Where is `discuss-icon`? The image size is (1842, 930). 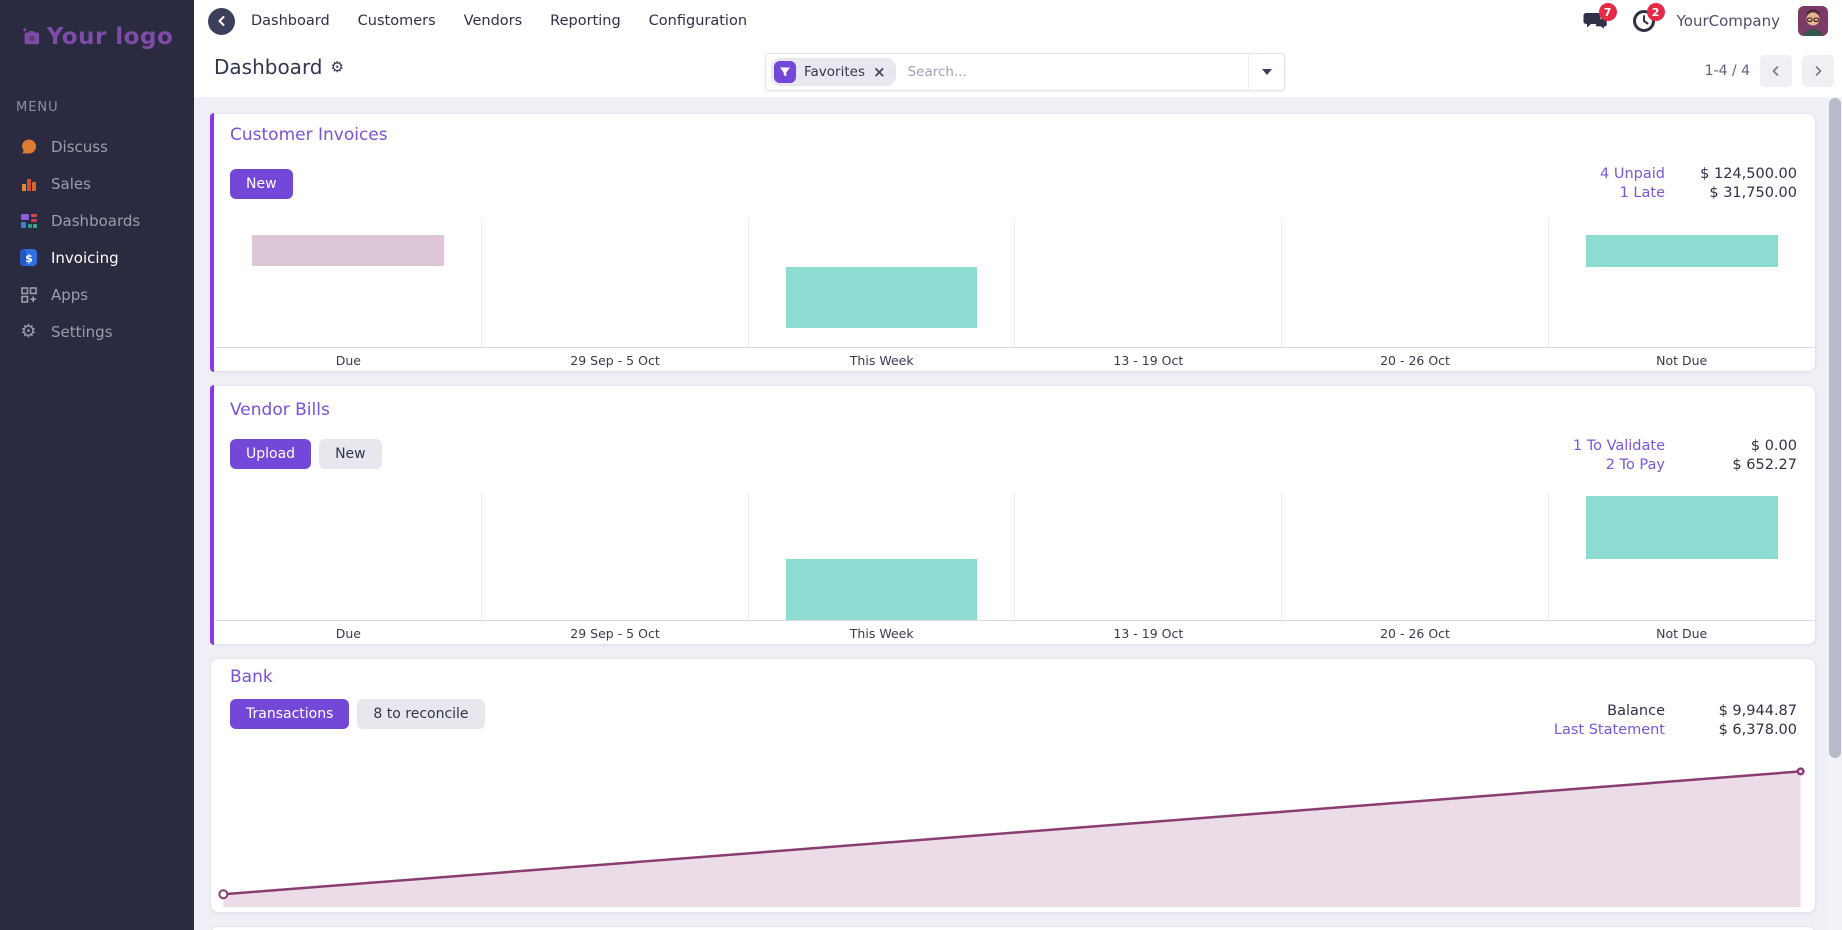
discuss-icon is located at coordinates (28, 146).